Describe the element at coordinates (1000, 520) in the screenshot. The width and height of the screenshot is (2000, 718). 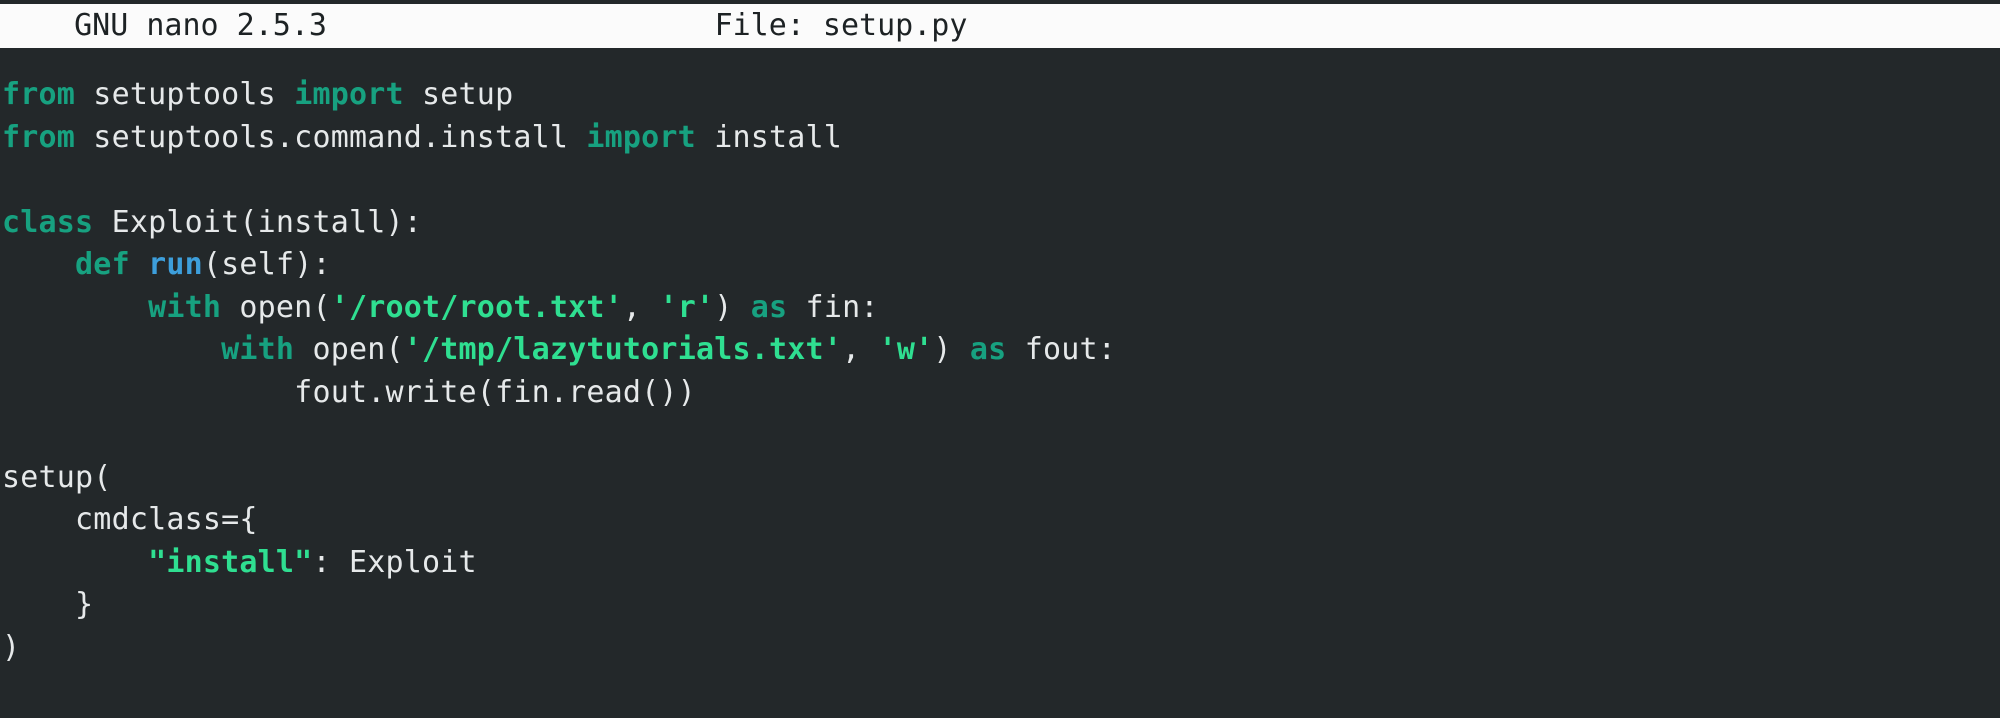
I see `code-line: cmdclass={` at that location.